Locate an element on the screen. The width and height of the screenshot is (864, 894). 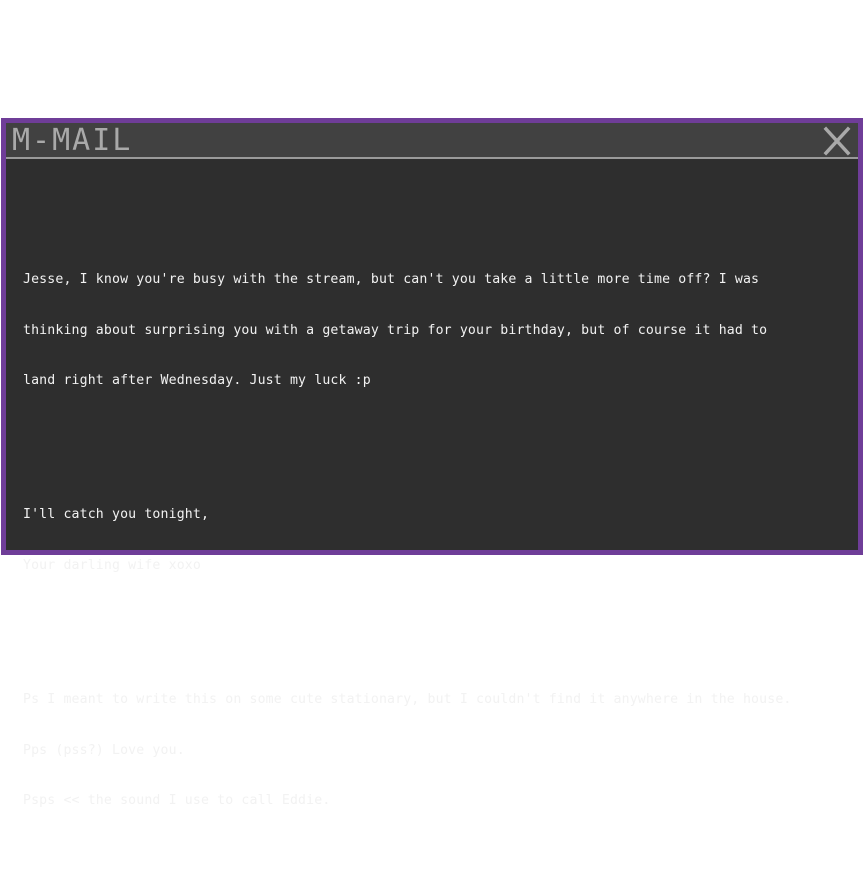
title-bar: M-MAIL is located at coordinates (432, 141).